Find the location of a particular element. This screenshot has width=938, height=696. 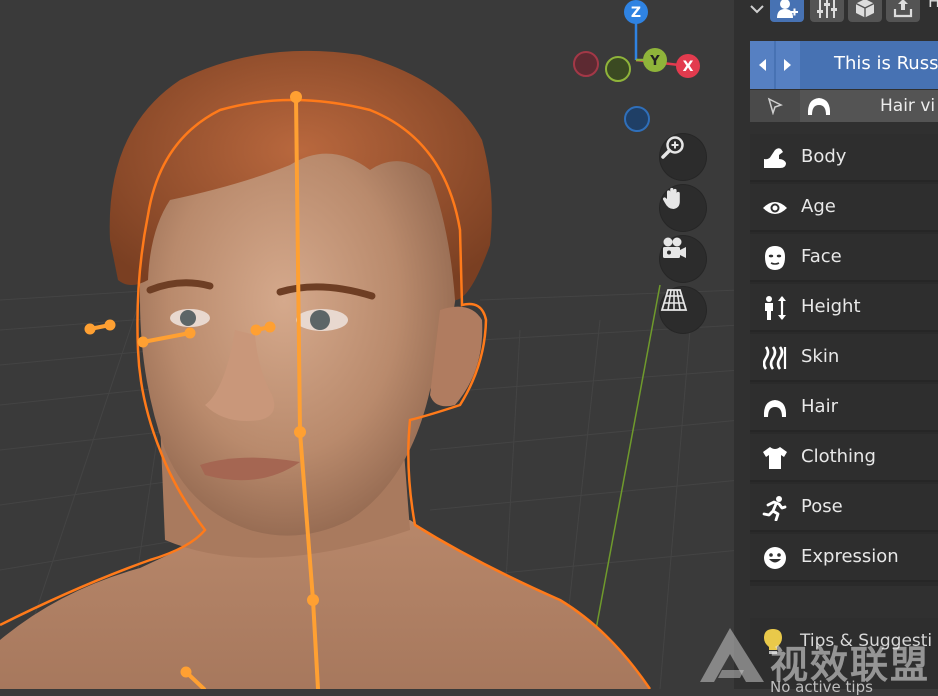

gizmo-neg-x is located at coordinates (618, 69).